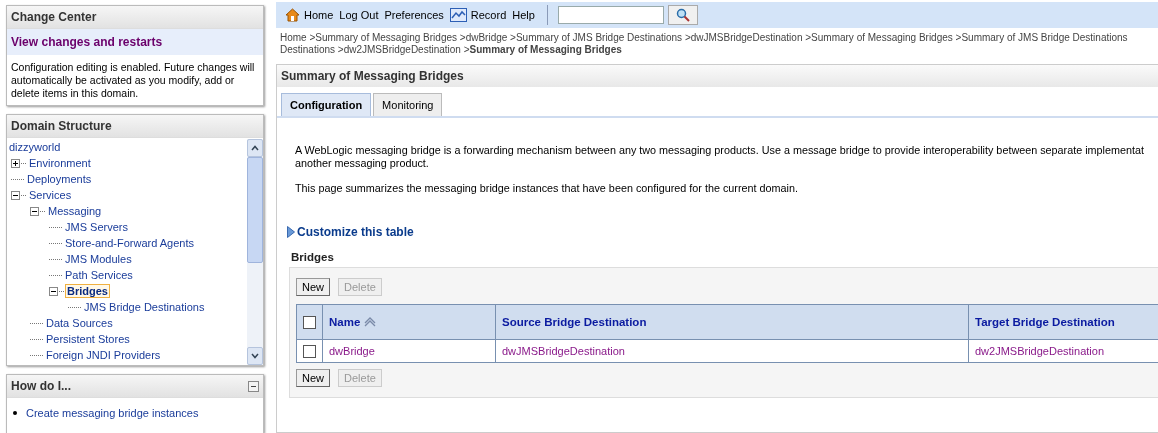 Image resolution: width=1158 pixels, height=433 pixels. I want to click on tree-item: Persistent Stores, so click(88, 339).